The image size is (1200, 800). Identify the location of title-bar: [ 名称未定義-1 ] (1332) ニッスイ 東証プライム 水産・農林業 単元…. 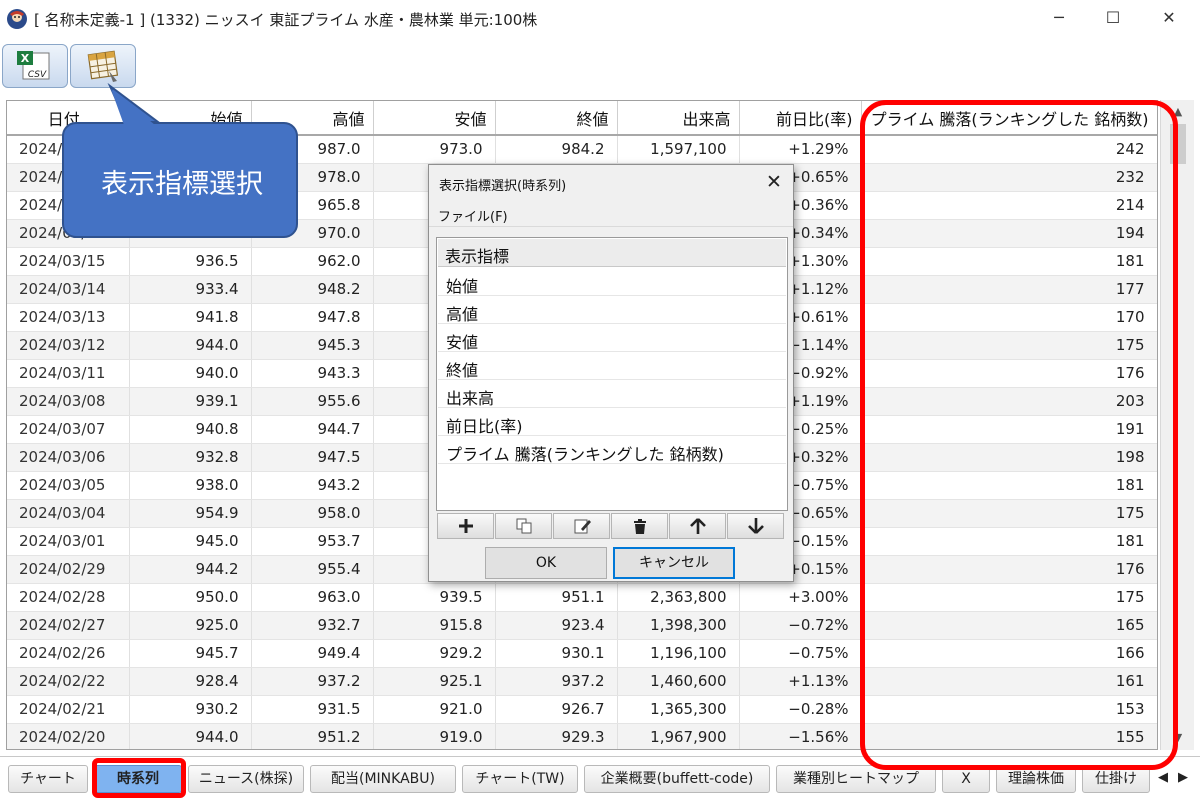
(600, 19).